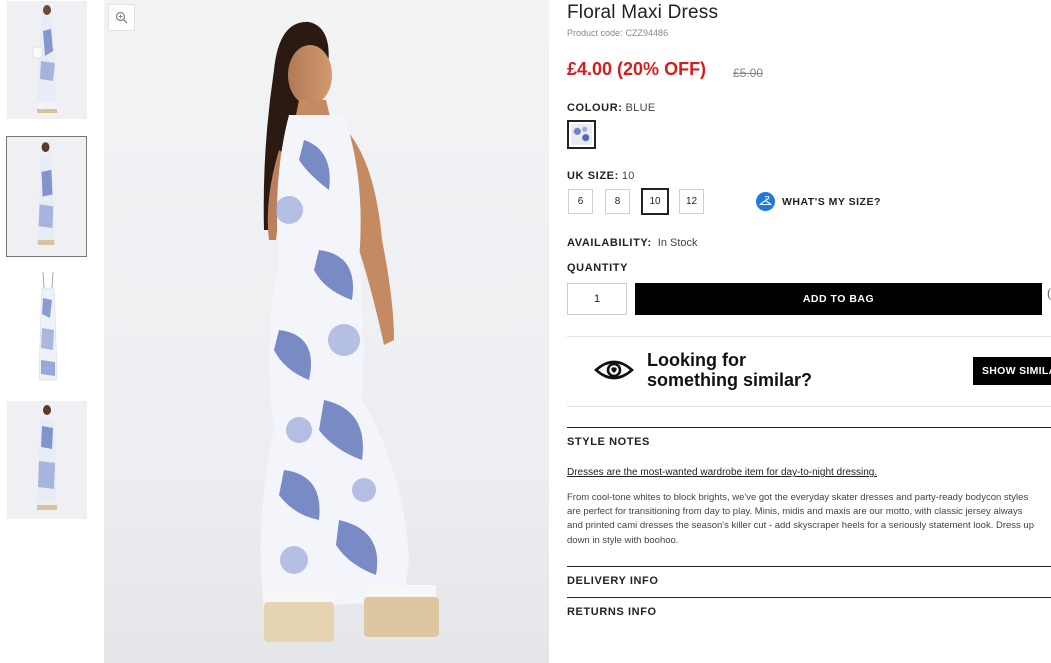  Describe the element at coordinates (1012, 371) in the screenshot. I see `show-similar-button: SHOW SIMILAR` at that location.